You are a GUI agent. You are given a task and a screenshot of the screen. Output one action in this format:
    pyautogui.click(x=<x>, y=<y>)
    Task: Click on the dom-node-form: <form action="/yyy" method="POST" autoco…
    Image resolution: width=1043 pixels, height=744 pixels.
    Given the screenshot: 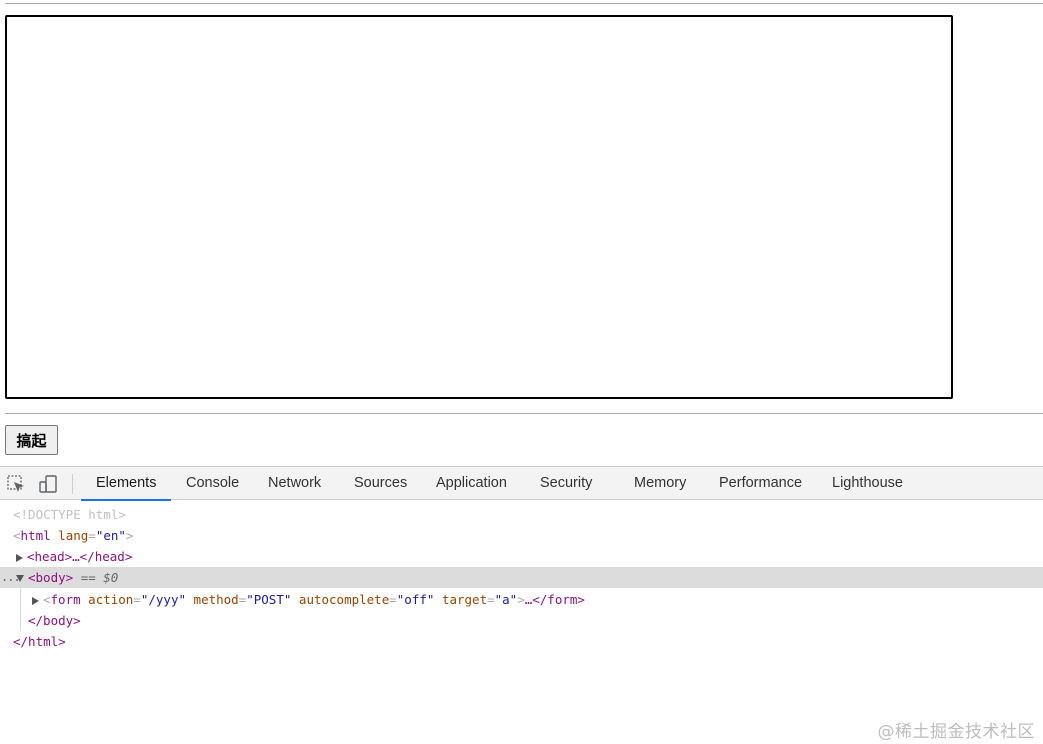 What is the action you would take?
    pyautogui.click(x=521, y=599)
    